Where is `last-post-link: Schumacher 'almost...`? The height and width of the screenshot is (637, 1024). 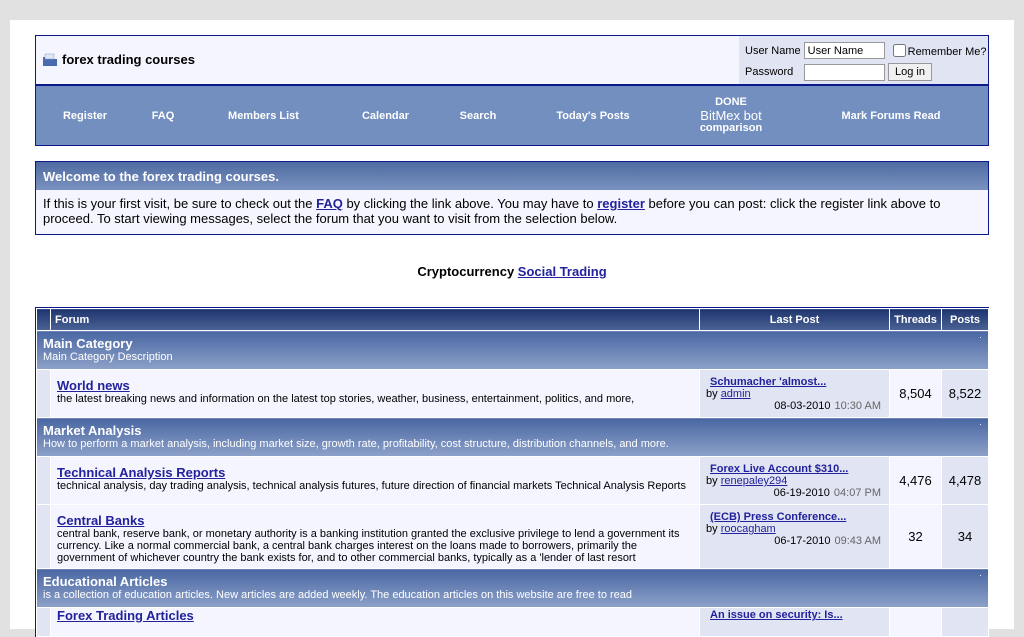
last-post-link: Schumacher 'almost... is located at coordinates (768, 382).